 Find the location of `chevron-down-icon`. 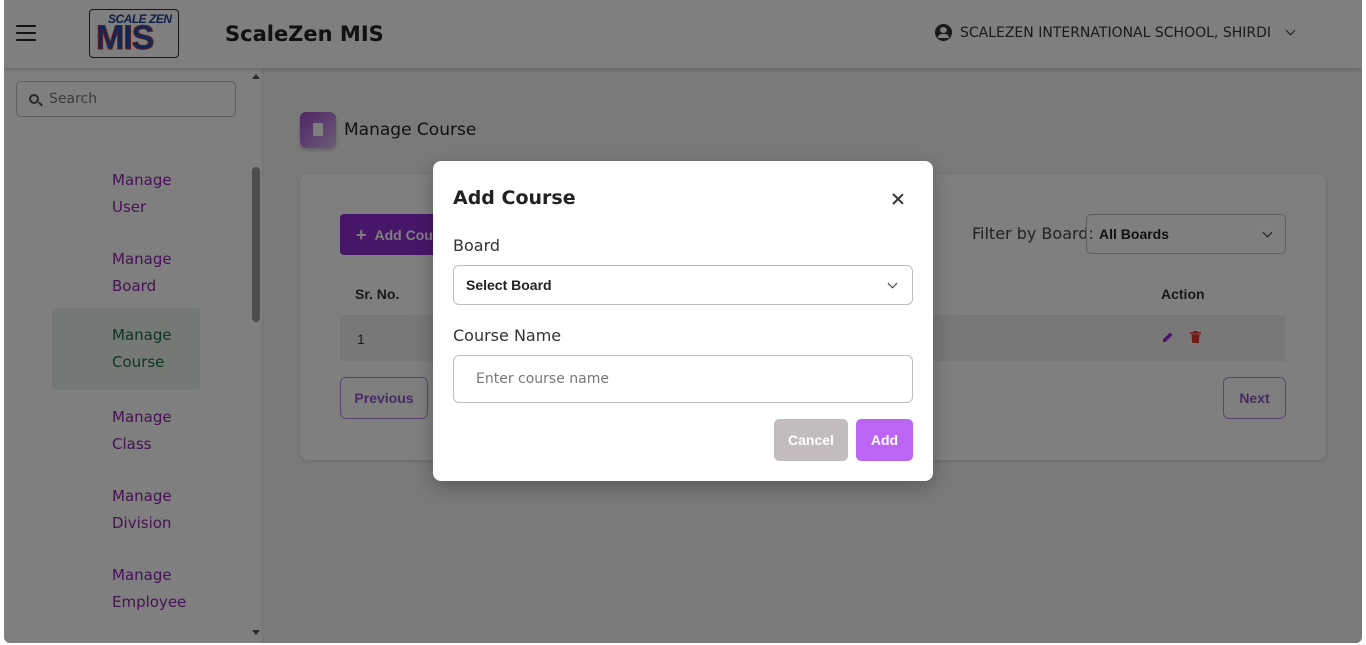

chevron-down-icon is located at coordinates (892, 283).